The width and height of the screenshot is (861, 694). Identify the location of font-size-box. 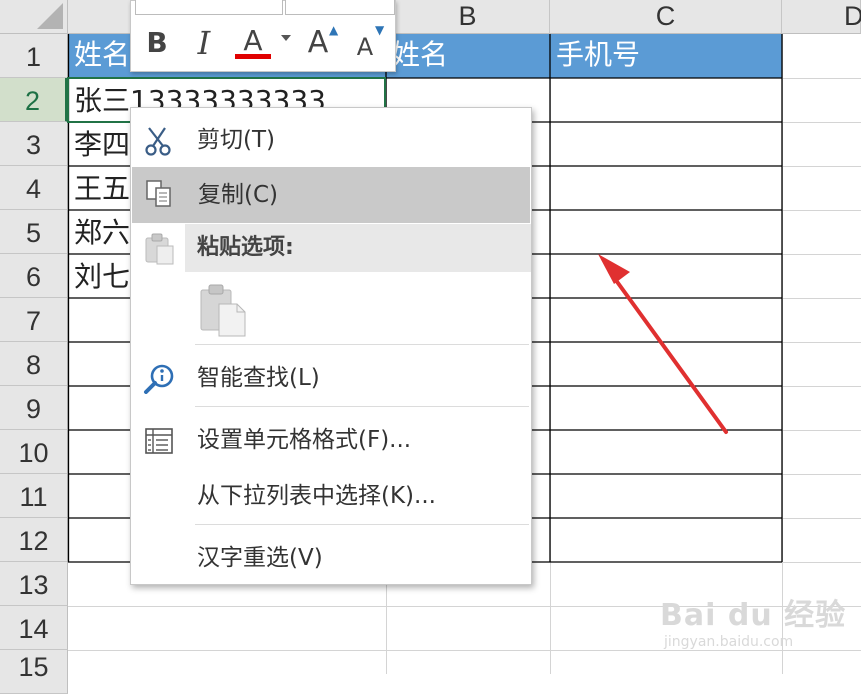
(340, 7).